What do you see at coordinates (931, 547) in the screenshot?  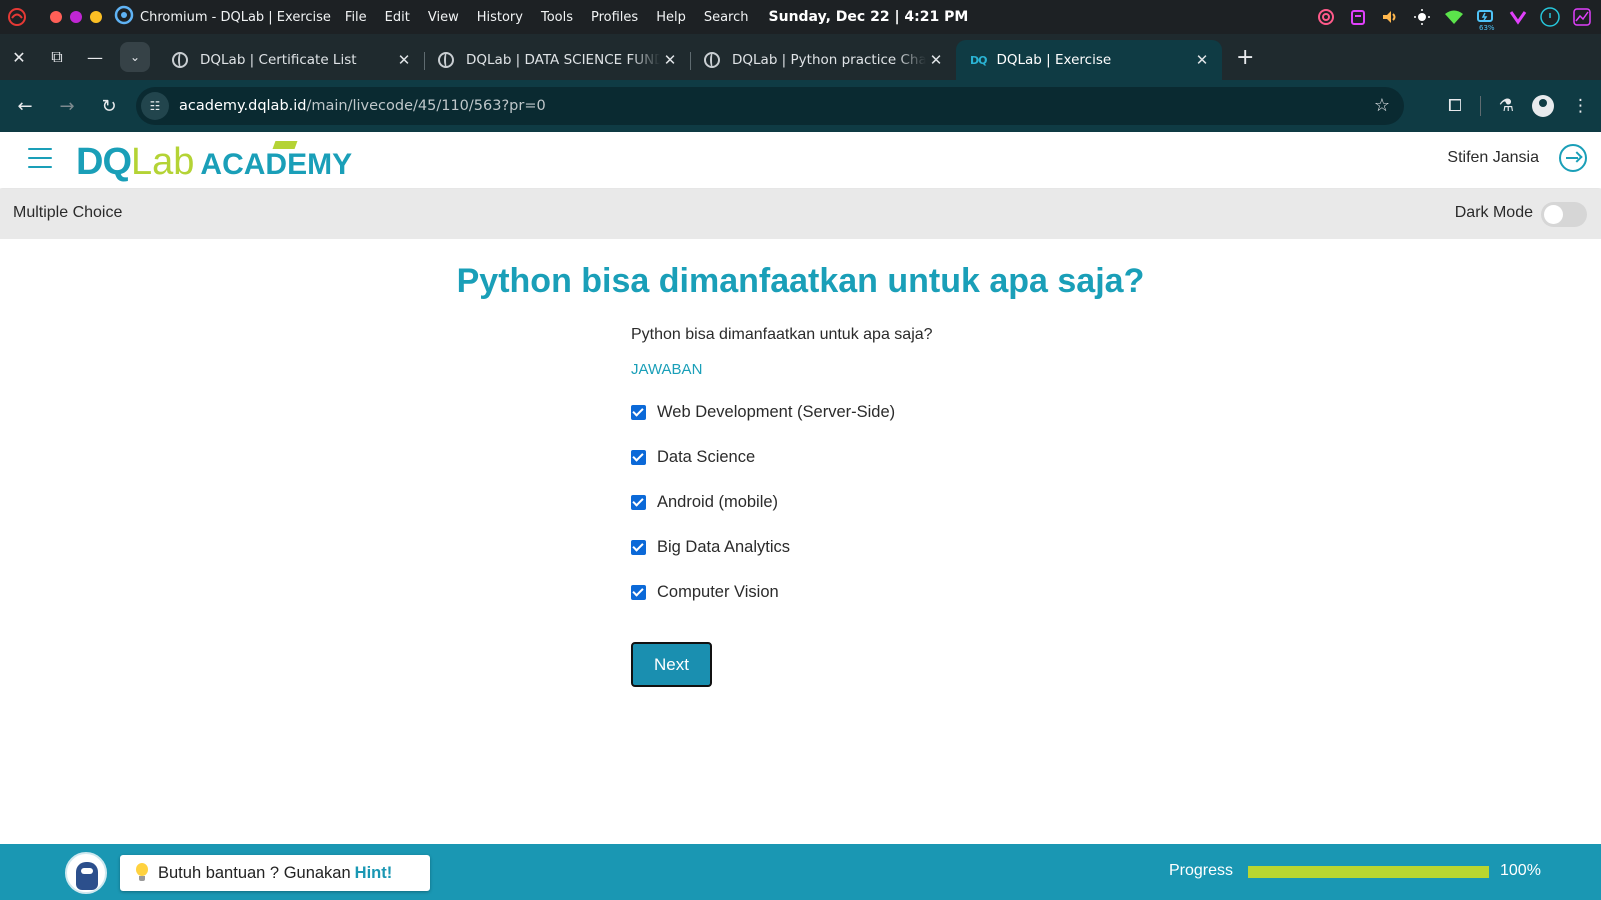 I see `option-big-data: Big Data Analytics` at bounding box center [931, 547].